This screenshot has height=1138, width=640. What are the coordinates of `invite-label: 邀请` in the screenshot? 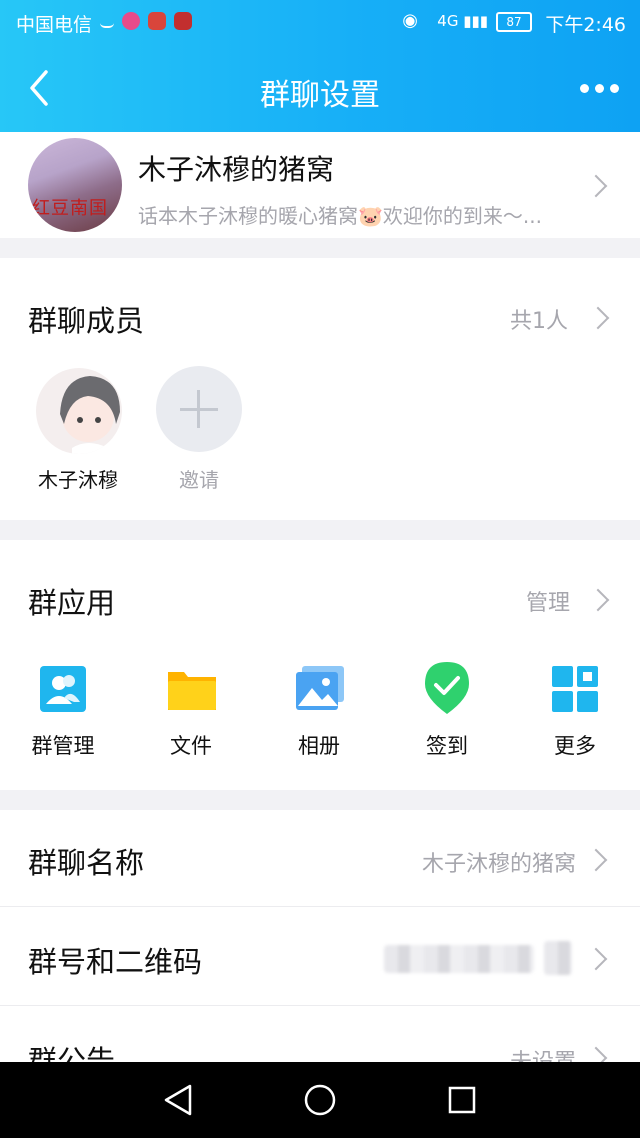 It's located at (199, 480).